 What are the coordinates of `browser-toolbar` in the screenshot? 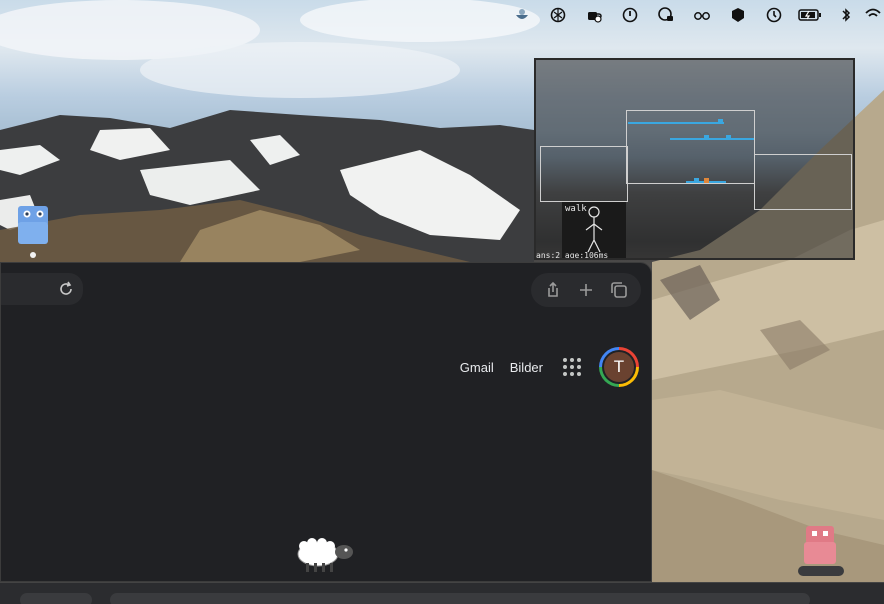 It's located at (586, 290).